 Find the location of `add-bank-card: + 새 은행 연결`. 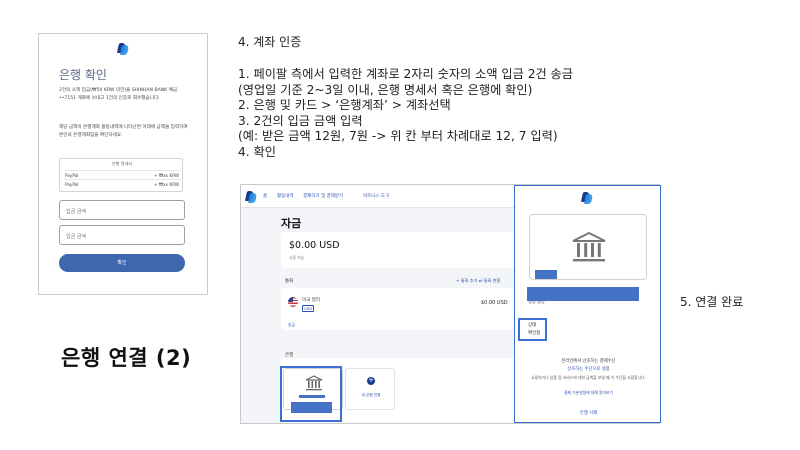

add-bank-card: + 새 은행 연결 is located at coordinates (370, 389).